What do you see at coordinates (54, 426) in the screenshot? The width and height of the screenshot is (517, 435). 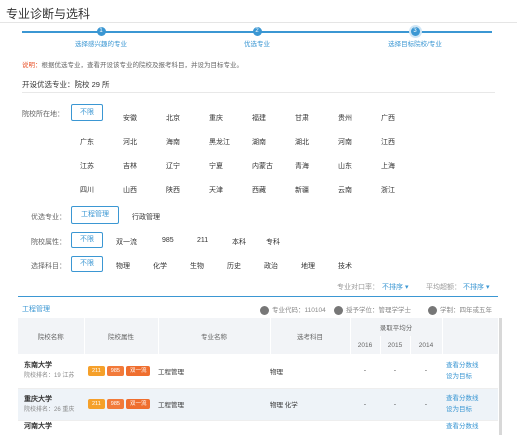 I see `school-name: 河南大学` at bounding box center [54, 426].